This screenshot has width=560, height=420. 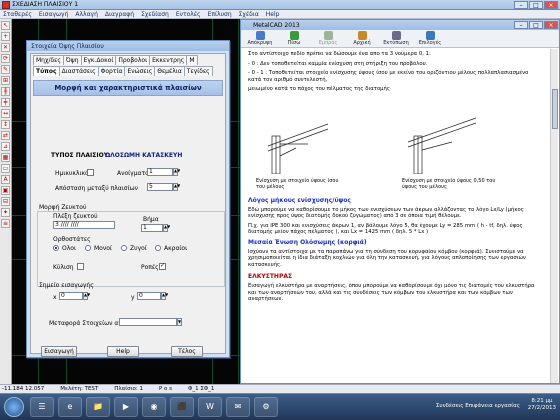 I want to click on transfer-dropdown-icon: ▼, so click(x=179, y=322).